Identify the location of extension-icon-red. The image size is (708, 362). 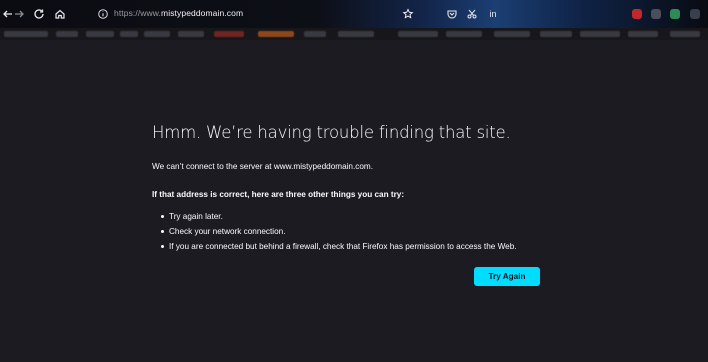
(637, 14).